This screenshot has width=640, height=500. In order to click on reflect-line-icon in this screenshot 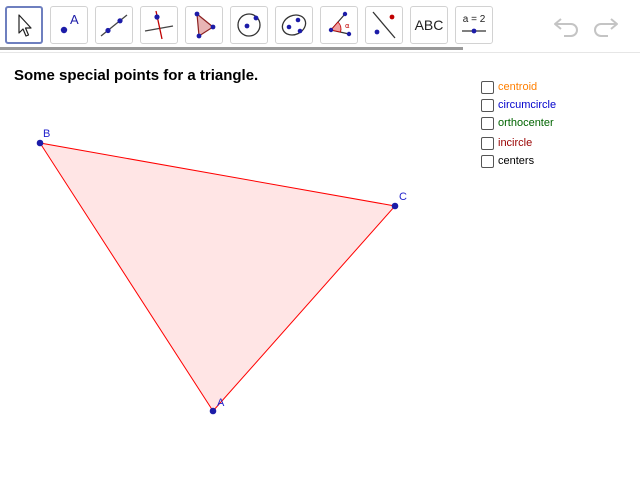, I will do `click(384, 25)`.